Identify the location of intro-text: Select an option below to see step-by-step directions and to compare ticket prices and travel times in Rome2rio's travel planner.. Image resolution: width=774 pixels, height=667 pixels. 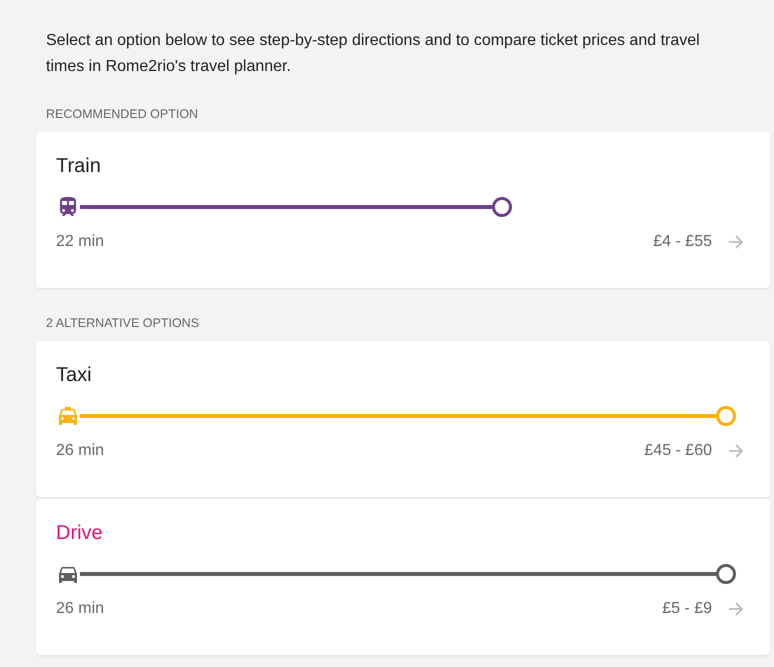
(373, 54).